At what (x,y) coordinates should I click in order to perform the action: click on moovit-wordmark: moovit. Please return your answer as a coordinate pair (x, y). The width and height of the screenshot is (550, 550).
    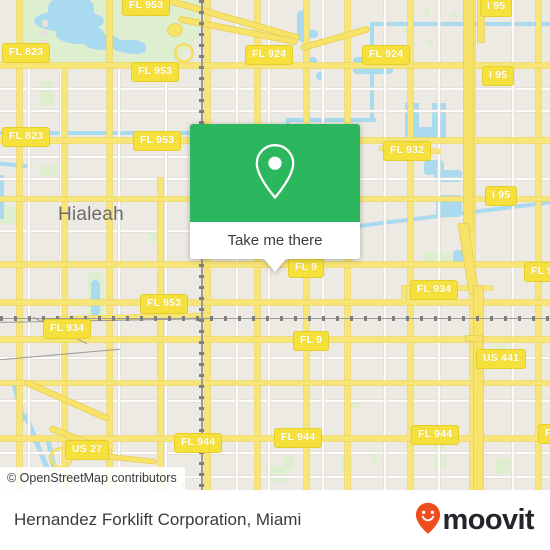
    Looking at the image, I should click on (488, 519).